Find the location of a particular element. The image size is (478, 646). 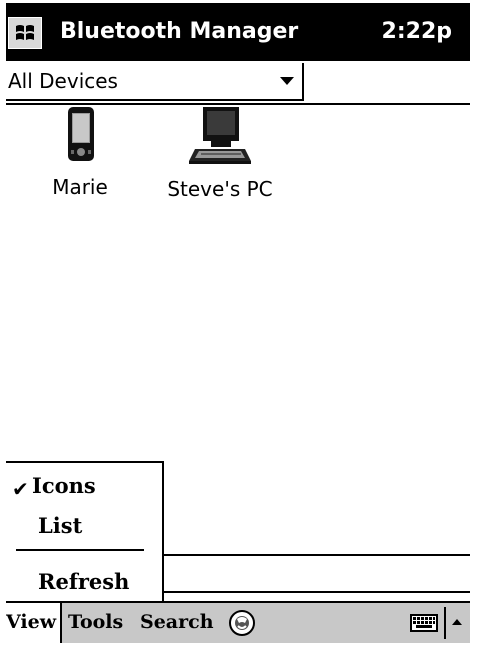

menu-view: View is located at coordinates (34, 623).